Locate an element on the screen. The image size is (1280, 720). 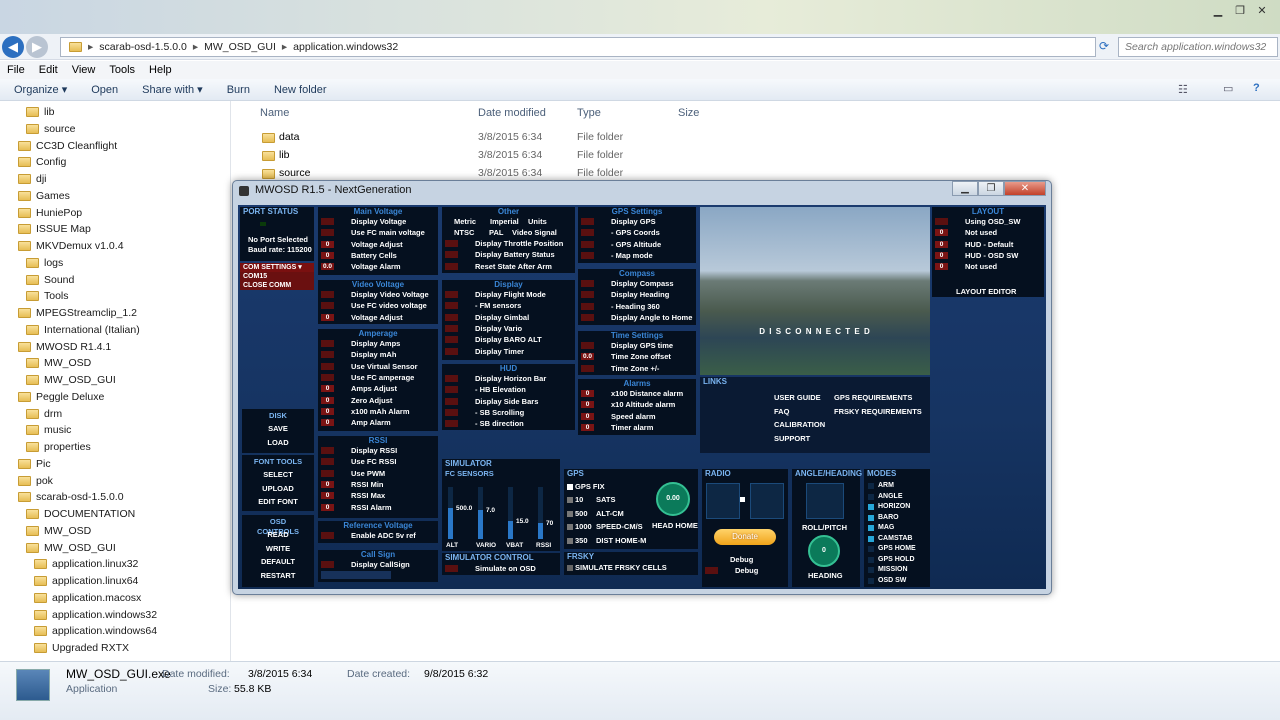
layout-item-toggle is located at coordinates (941, 221).